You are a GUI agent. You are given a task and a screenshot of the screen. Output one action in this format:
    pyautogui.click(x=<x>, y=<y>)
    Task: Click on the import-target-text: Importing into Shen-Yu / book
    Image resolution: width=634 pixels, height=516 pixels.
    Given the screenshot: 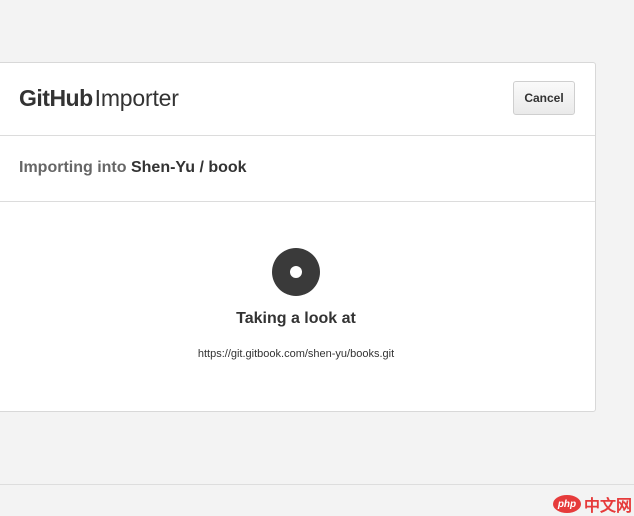 What is the action you would take?
    pyautogui.click(x=133, y=168)
    